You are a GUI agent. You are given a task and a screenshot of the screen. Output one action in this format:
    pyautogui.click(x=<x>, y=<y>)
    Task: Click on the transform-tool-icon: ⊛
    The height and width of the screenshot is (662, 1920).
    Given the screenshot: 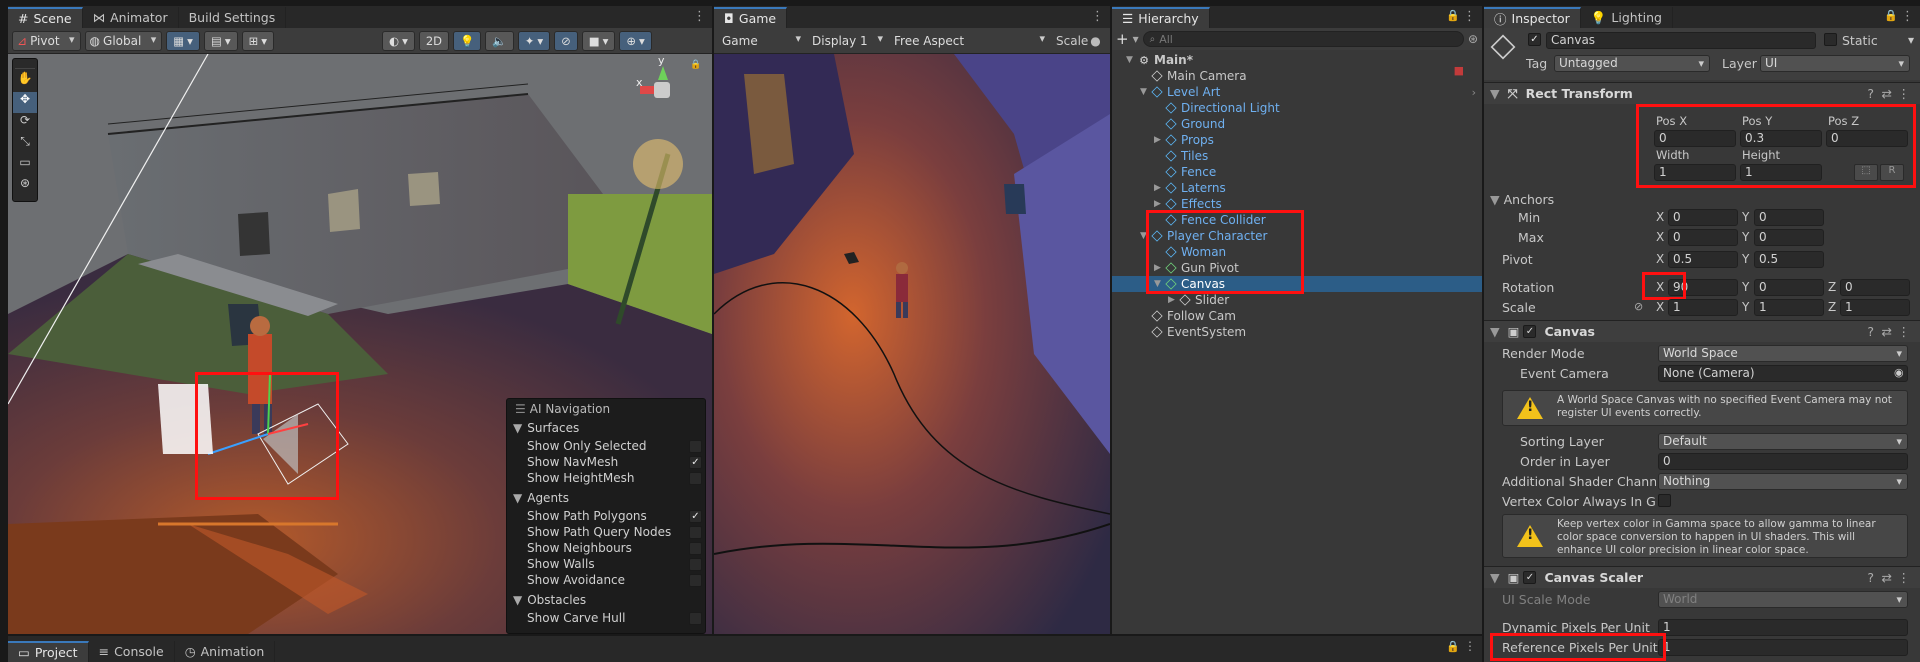 What is the action you would take?
    pyautogui.click(x=25, y=186)
    